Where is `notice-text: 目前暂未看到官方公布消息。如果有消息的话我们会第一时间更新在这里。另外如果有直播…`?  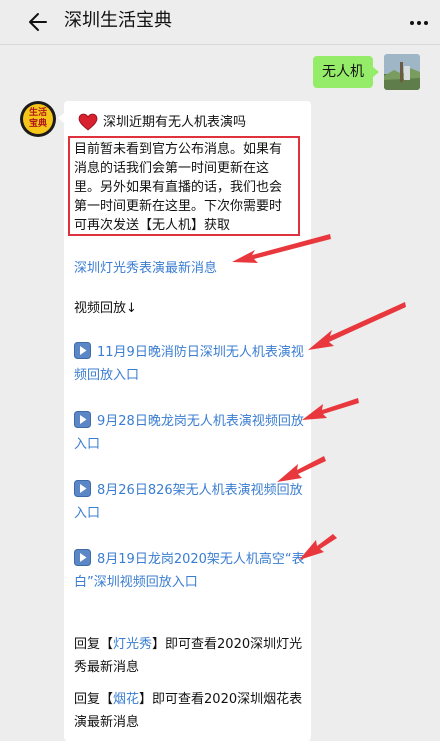 notice-text: 目前暂未看到官方公布消息。如果有消息的话我们会第一时间更新在这里。另外如果有直播… is located at coordinates (184, 186).